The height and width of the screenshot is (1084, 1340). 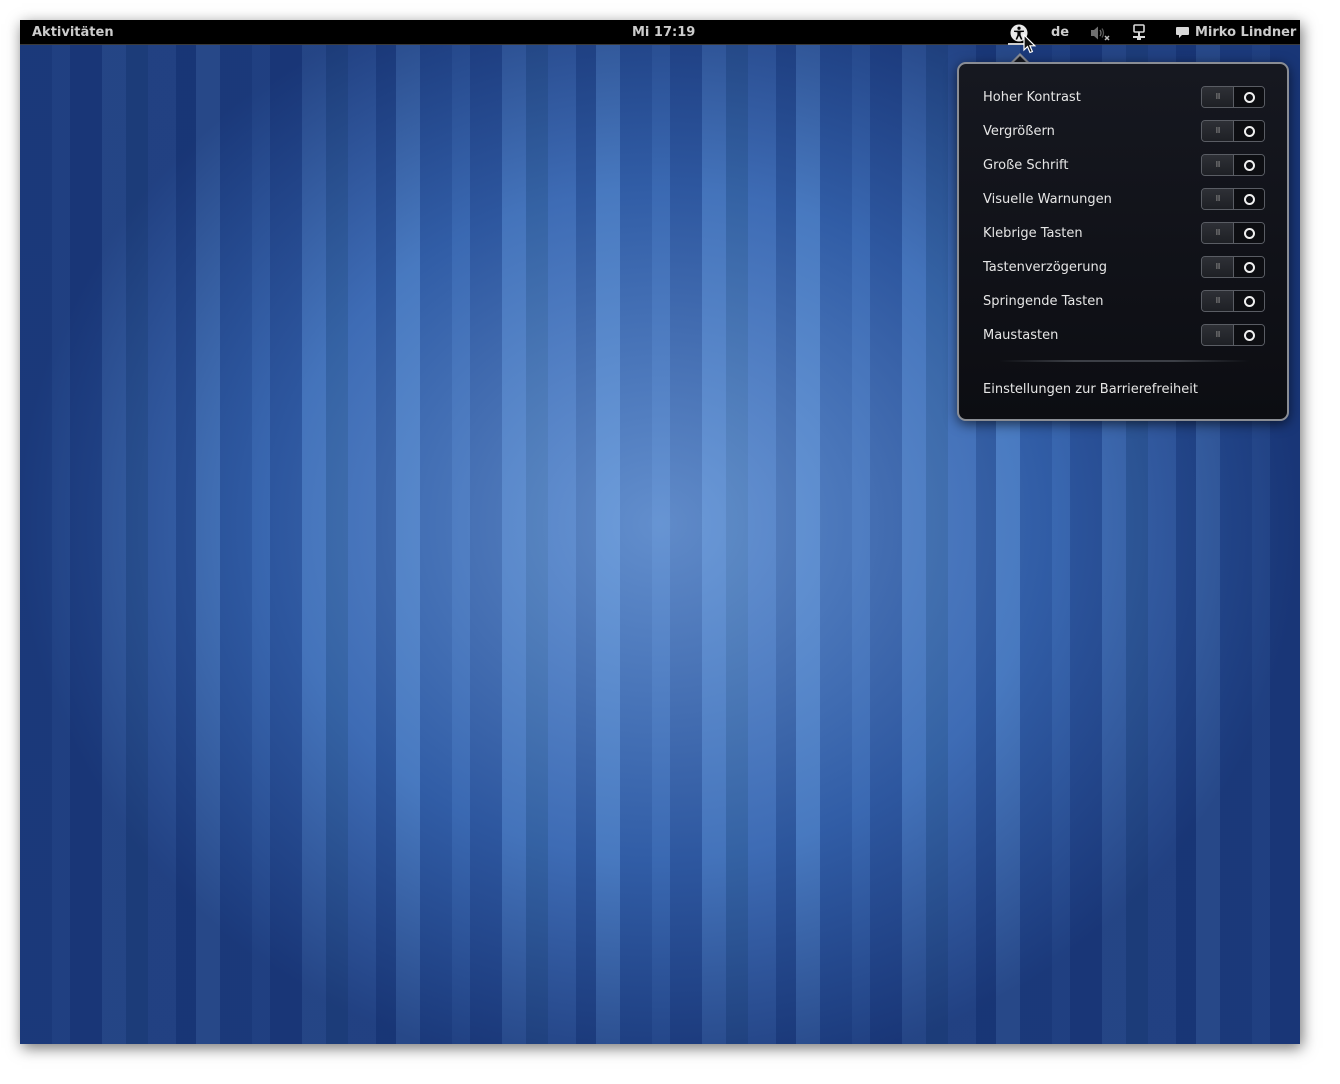 I want to click on activities-button: Aktivitäten, so click(x=73, y=33).